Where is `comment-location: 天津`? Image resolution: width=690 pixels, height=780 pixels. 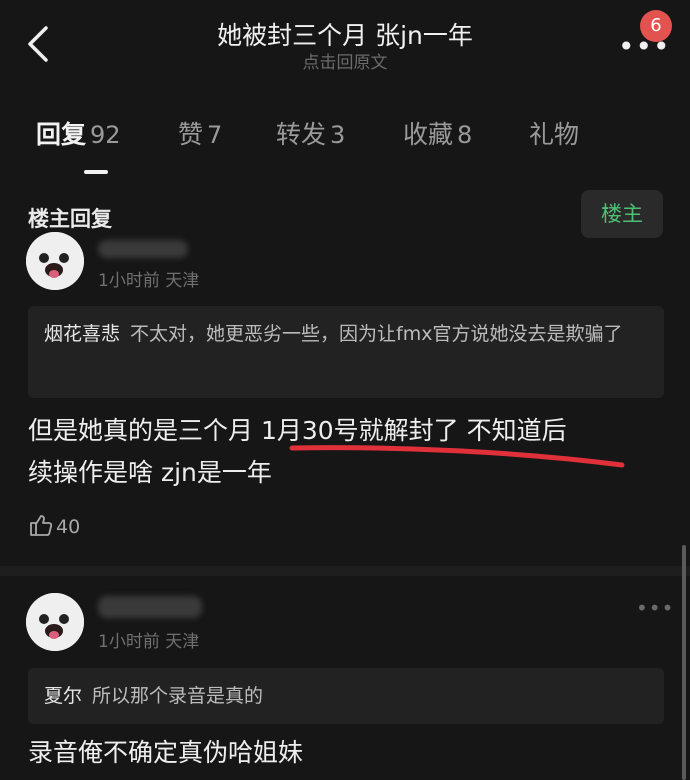 comment-location: 天津 is located at coordinates (182, 642).